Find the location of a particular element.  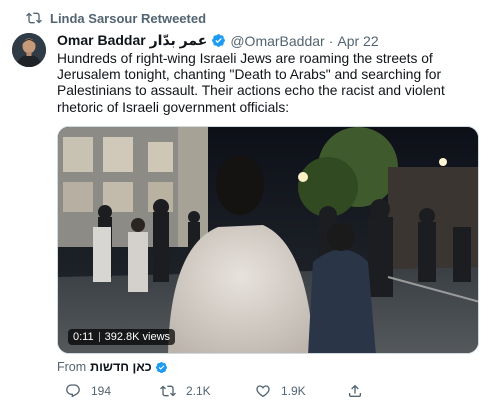

retweet-context: Linda Sarsour Retweeted is located at coordinates (116, 18).